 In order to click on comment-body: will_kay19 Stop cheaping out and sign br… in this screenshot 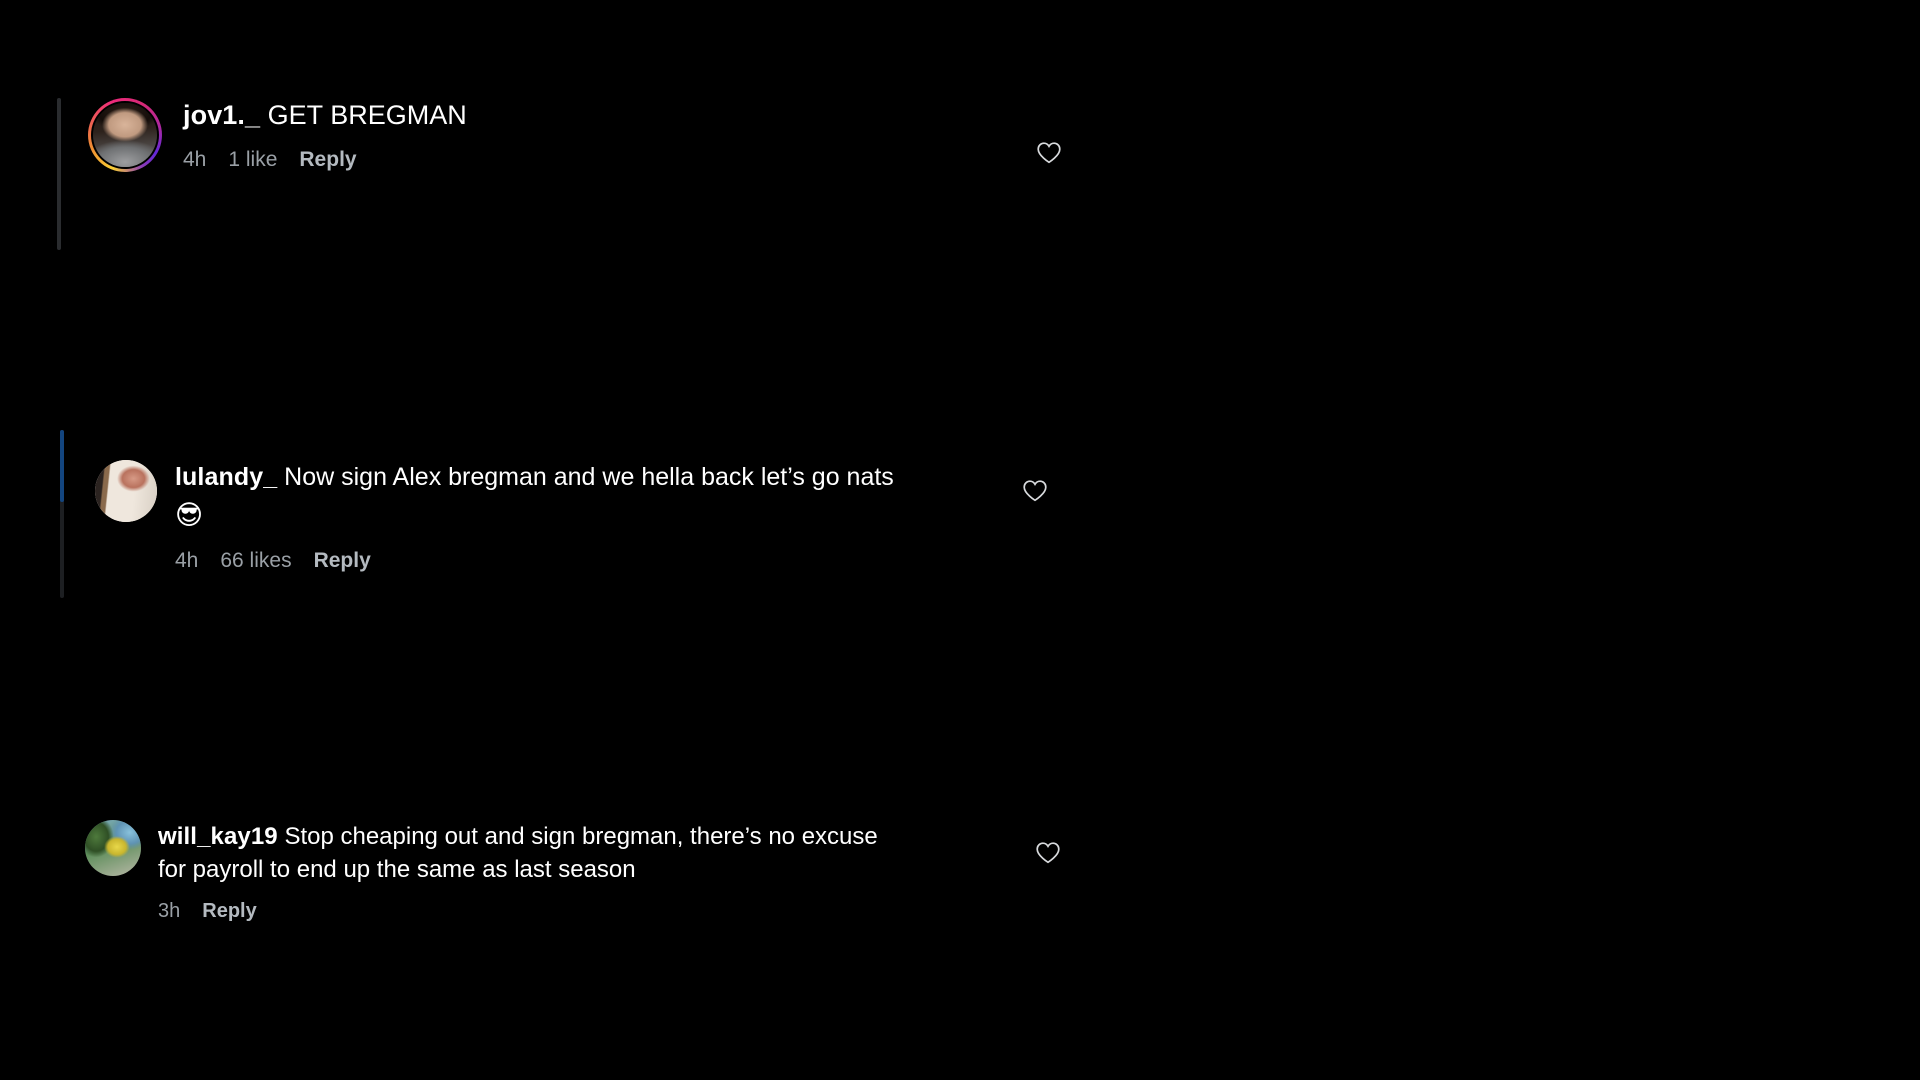, I will do `click(531, 871)`.